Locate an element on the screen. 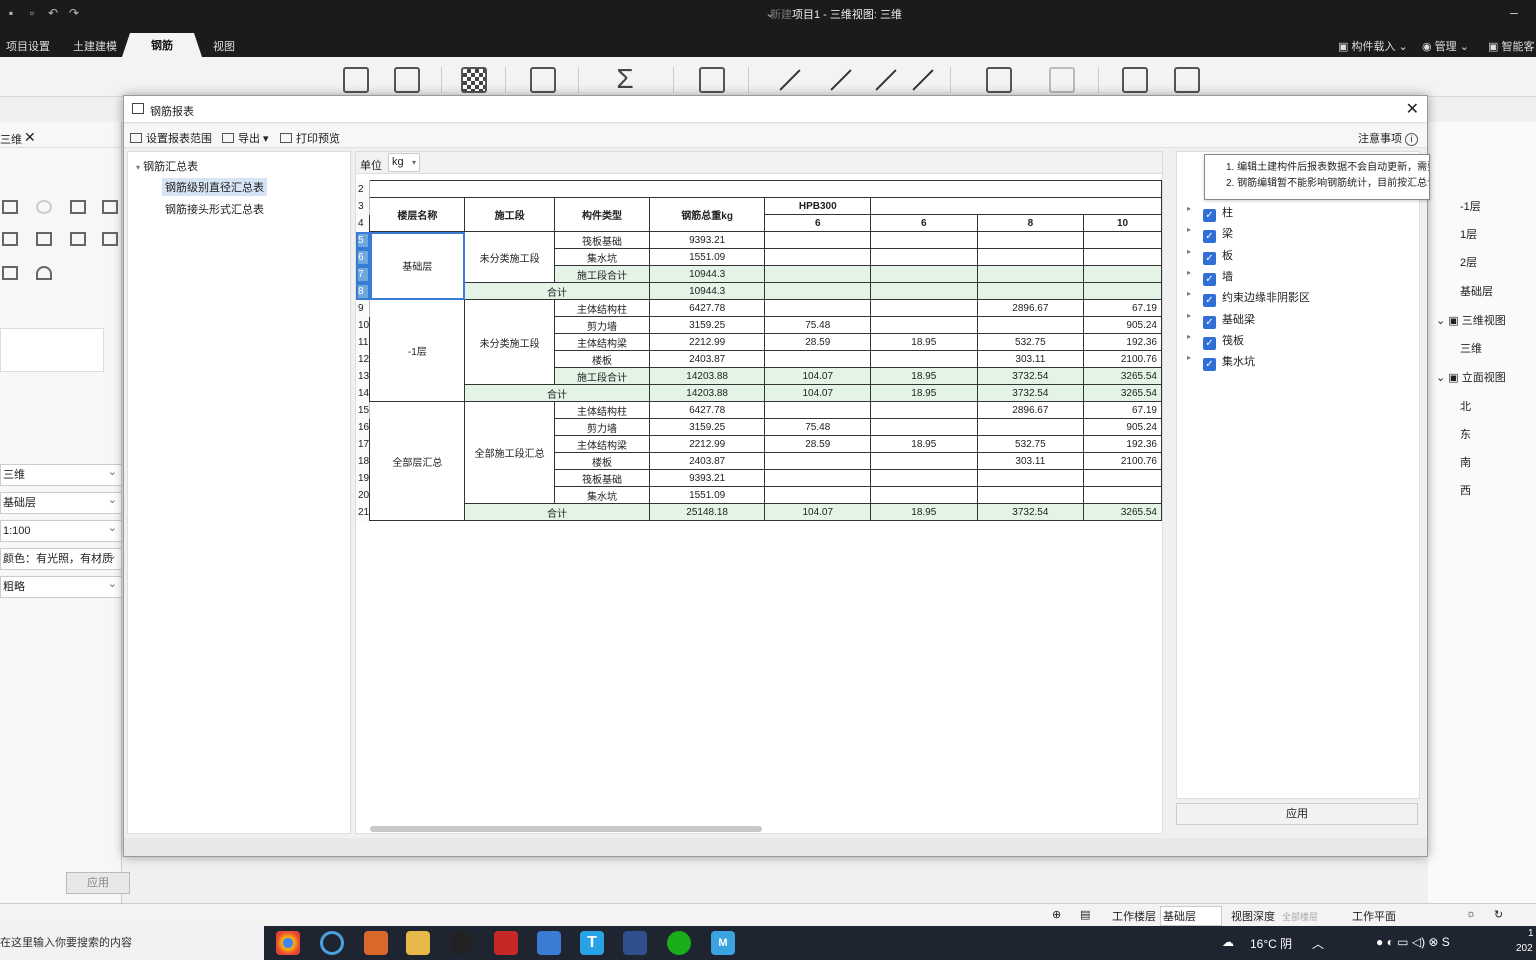 The image size is (1536, 960). qq-icon is located at coordinates (462, 943).